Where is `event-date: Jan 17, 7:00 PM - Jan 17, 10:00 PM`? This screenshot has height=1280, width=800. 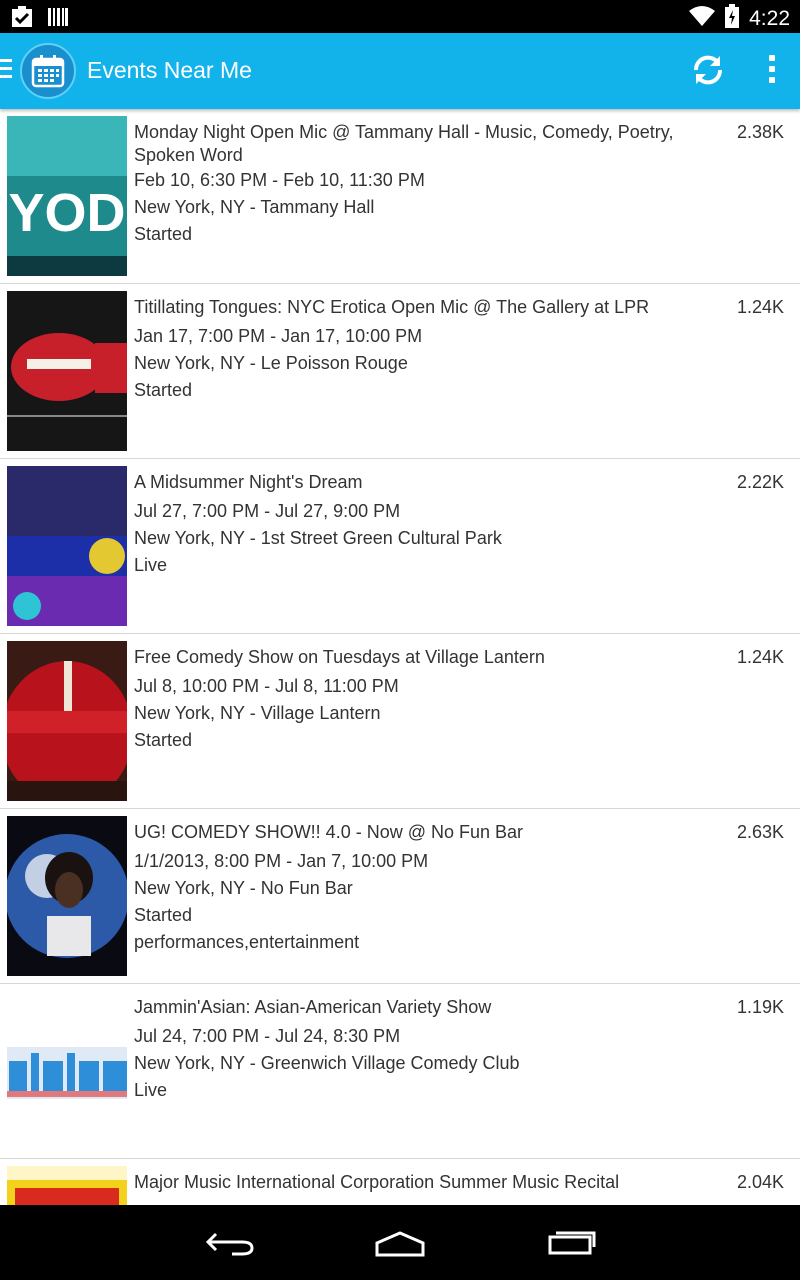
event-date: Jan 17, 7:00 PM - Jan 17, 10:00 PM is located at coordinates (278, 336).